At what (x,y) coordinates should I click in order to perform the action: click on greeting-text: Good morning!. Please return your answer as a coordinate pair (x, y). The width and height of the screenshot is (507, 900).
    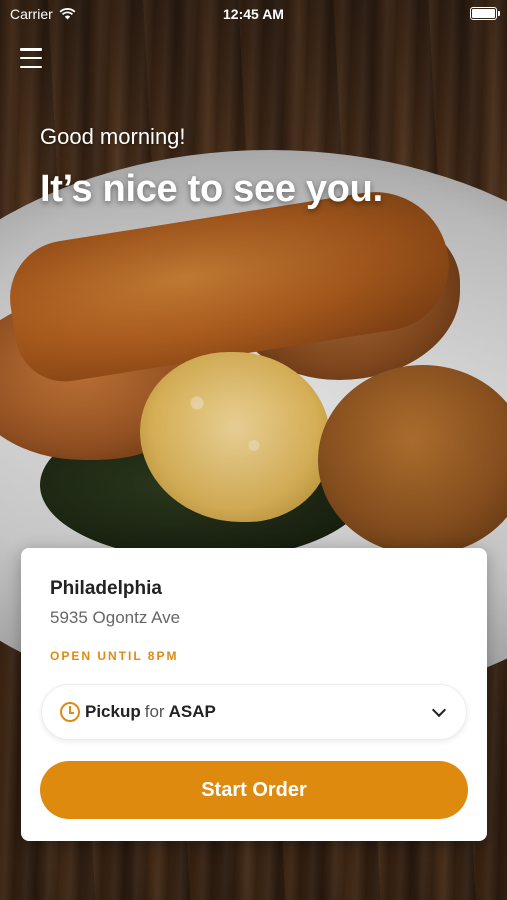
    Looking at the image, I should click on (113, 136).